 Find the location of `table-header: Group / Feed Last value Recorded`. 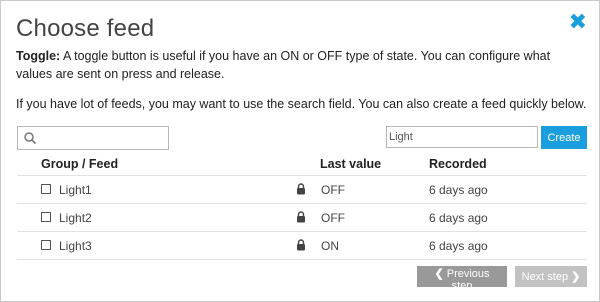

table-header: Group / Feed Last value Recorded is located at coordinates (302, 165).